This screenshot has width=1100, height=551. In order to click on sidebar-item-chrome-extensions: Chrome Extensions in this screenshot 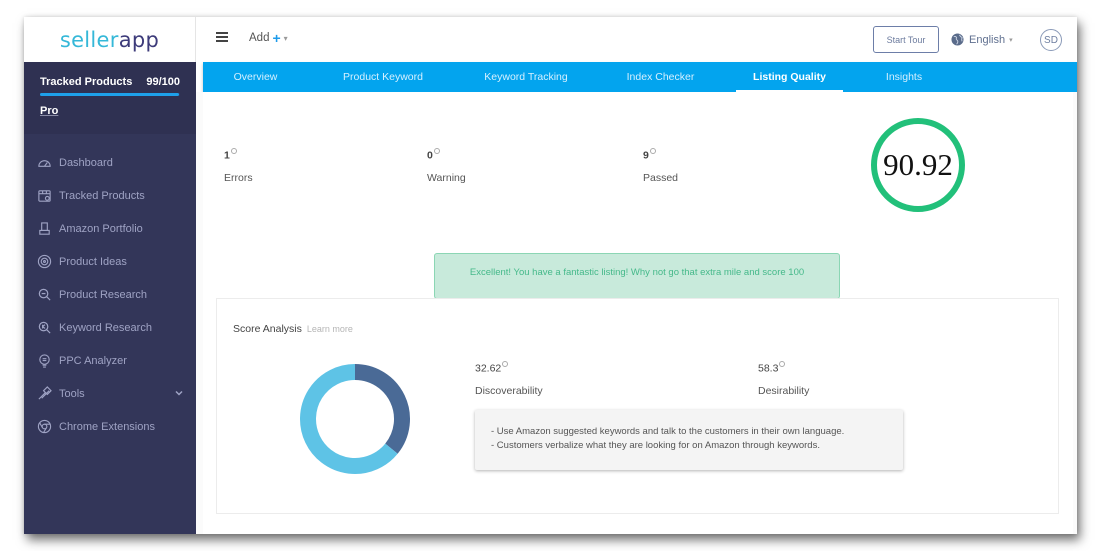, I will do `click(110, 426)`.